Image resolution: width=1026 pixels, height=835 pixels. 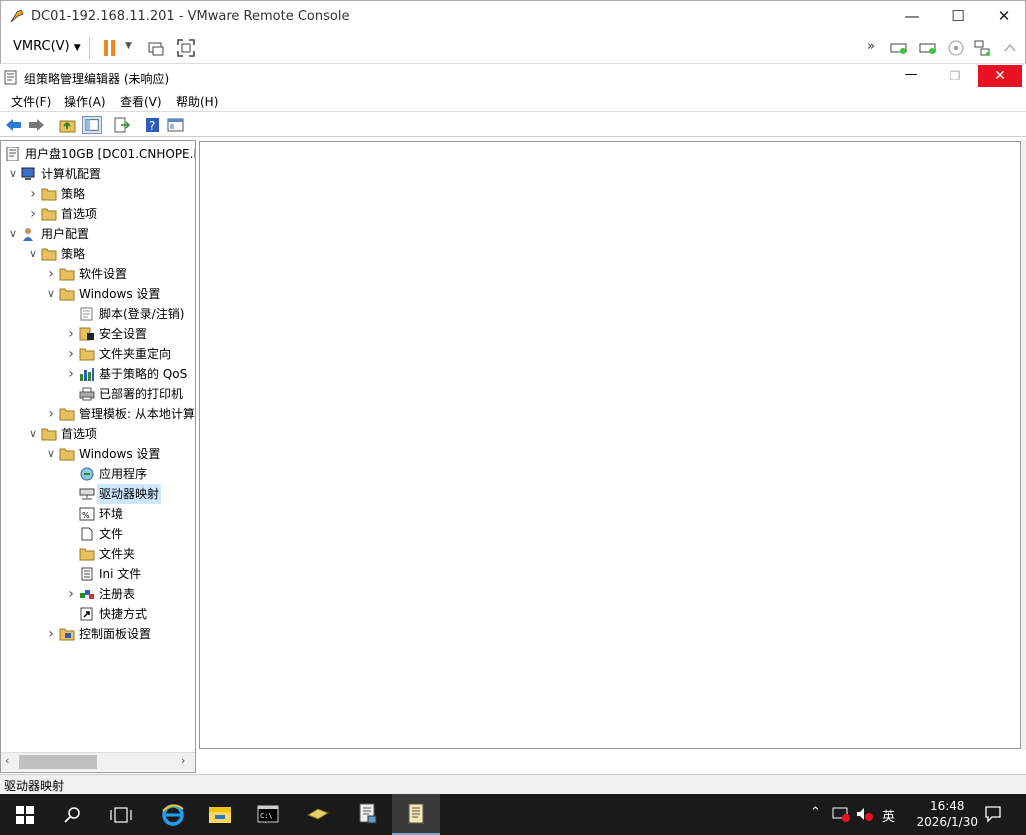 What do you see at coordinates (92, 125) in the screenshot?
I see `show-hide-tree-icon` at bounding box center [92, 125].